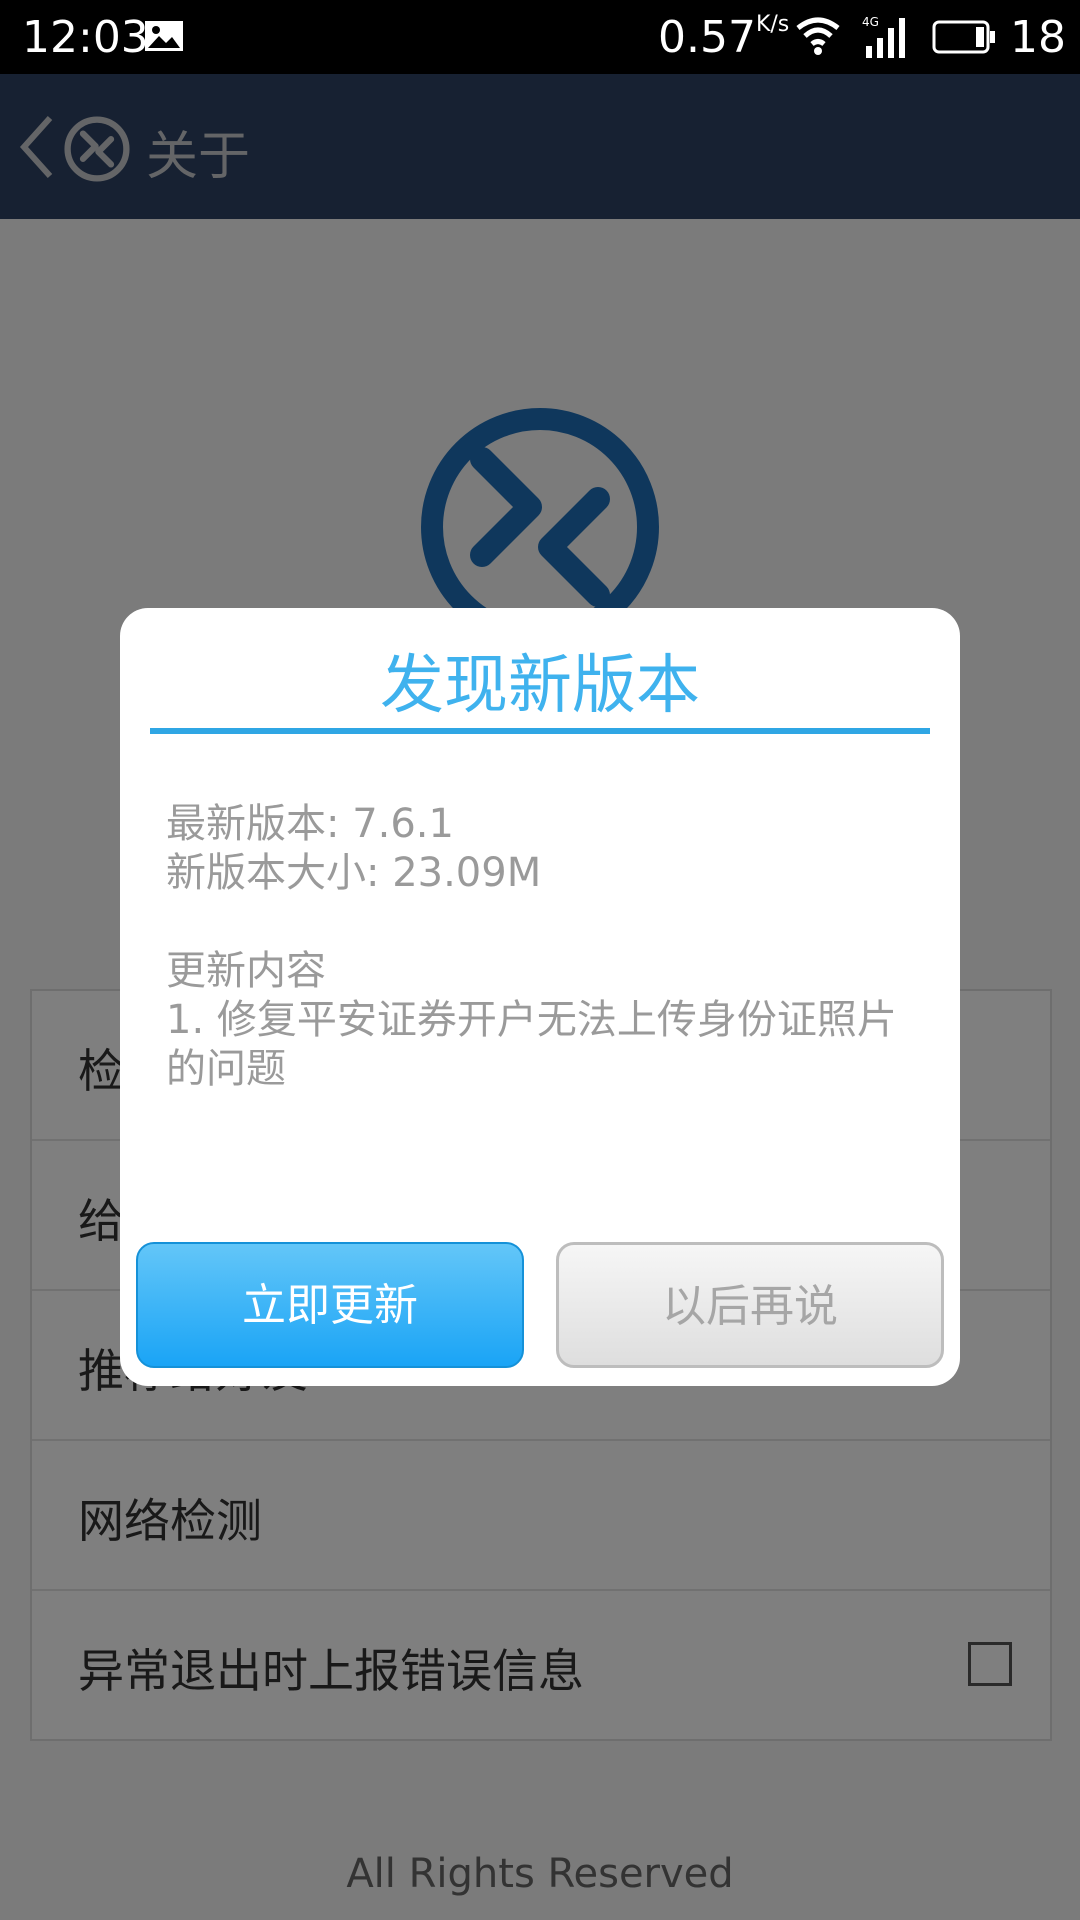  I want to click on battery-icon, so click(963, 37).